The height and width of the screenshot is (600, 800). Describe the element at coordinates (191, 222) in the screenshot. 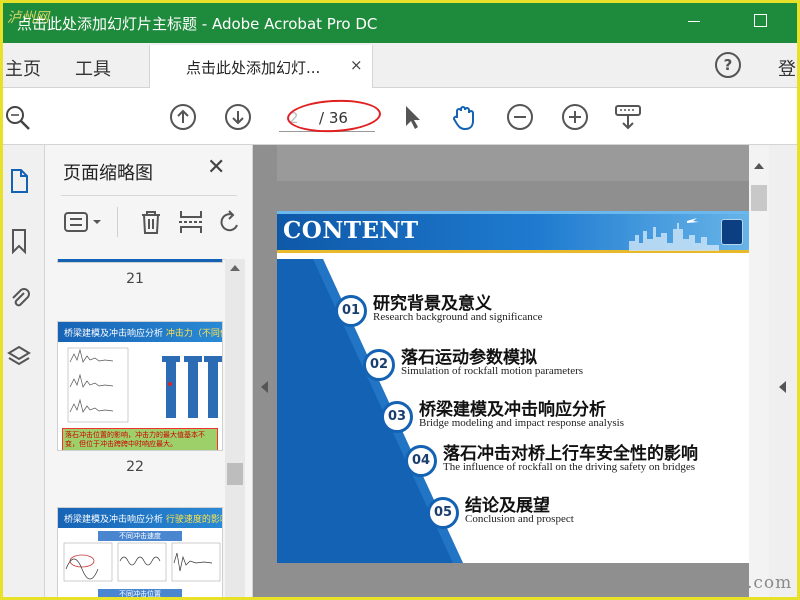

I see `extract-page-icon` at that location.